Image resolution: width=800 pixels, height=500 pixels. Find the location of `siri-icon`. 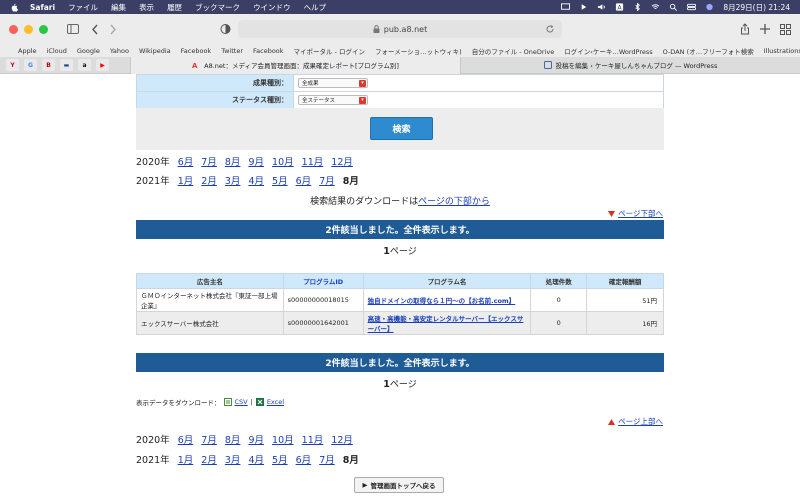

siri-icon is located at coordinates (709, 7).